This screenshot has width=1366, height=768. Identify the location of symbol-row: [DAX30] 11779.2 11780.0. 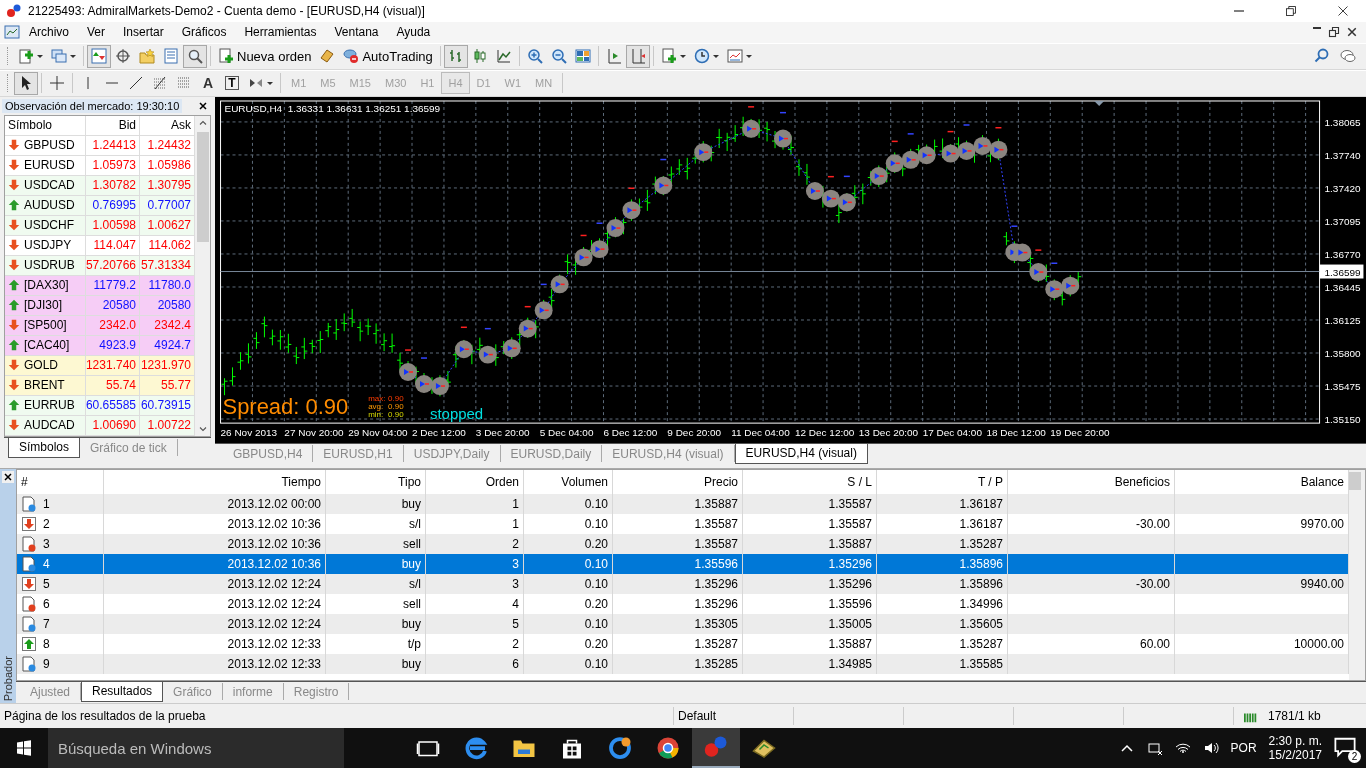
(100, 285).